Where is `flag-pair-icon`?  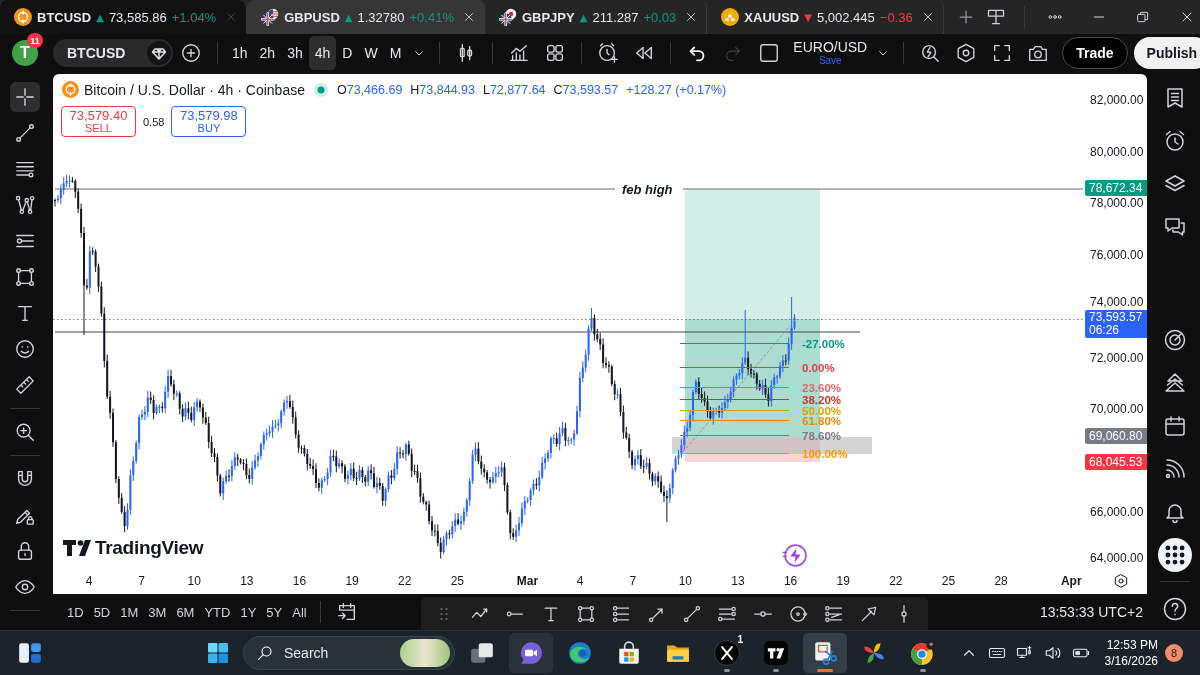 flag-pair-icon is located at coordinates (270, 17).